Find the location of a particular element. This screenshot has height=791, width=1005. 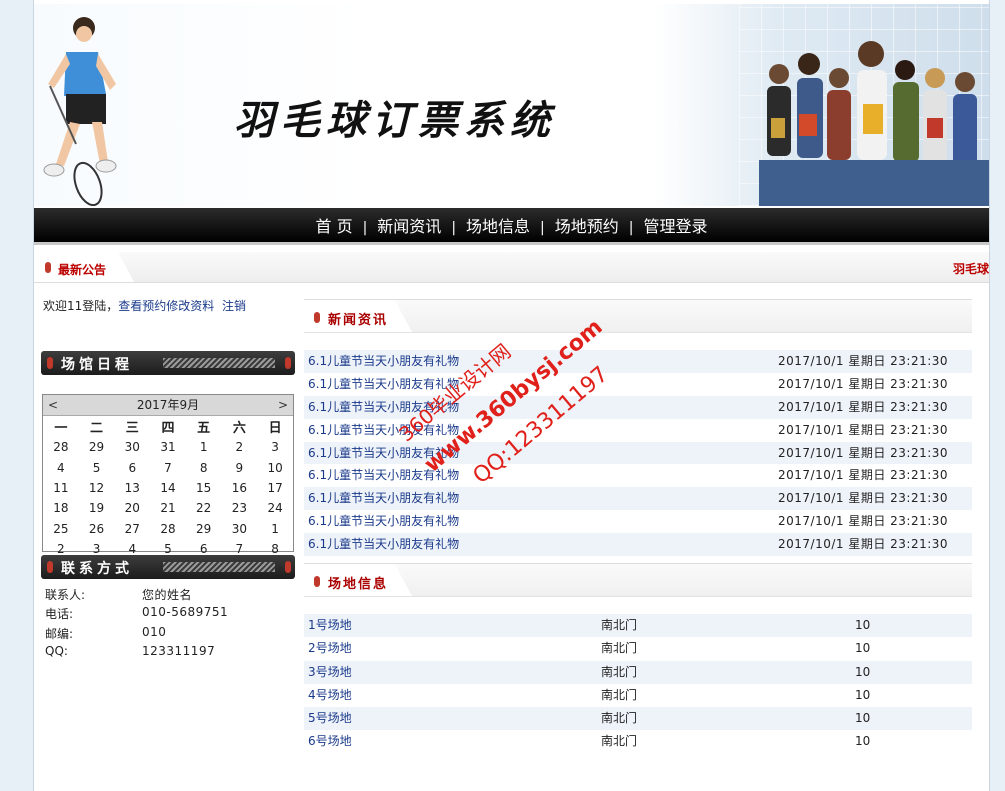

calendar-day: 14 is located at coordinates (168, 488).